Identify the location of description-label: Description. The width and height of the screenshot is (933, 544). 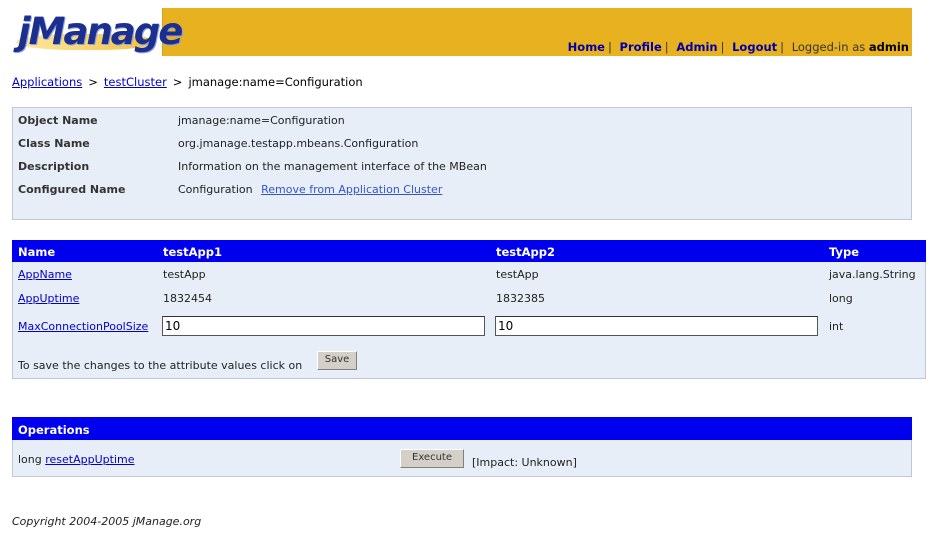
(54, 166).